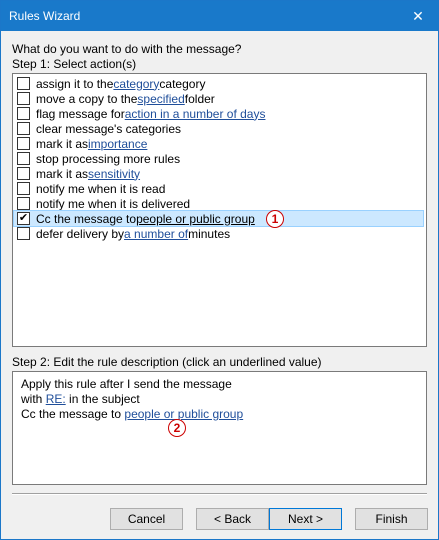 This screenshot has height=540, width=439. What do you see at coordinates (73, 414) in the screenshot?
I see `description-text: Cc the message to` at bounding box center [73, 414].